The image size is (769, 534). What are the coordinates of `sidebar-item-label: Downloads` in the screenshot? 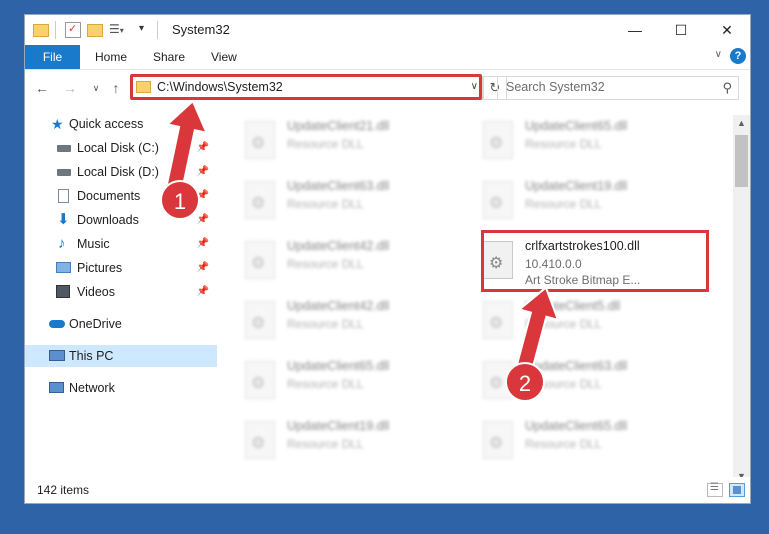 It's located at (108, 220).